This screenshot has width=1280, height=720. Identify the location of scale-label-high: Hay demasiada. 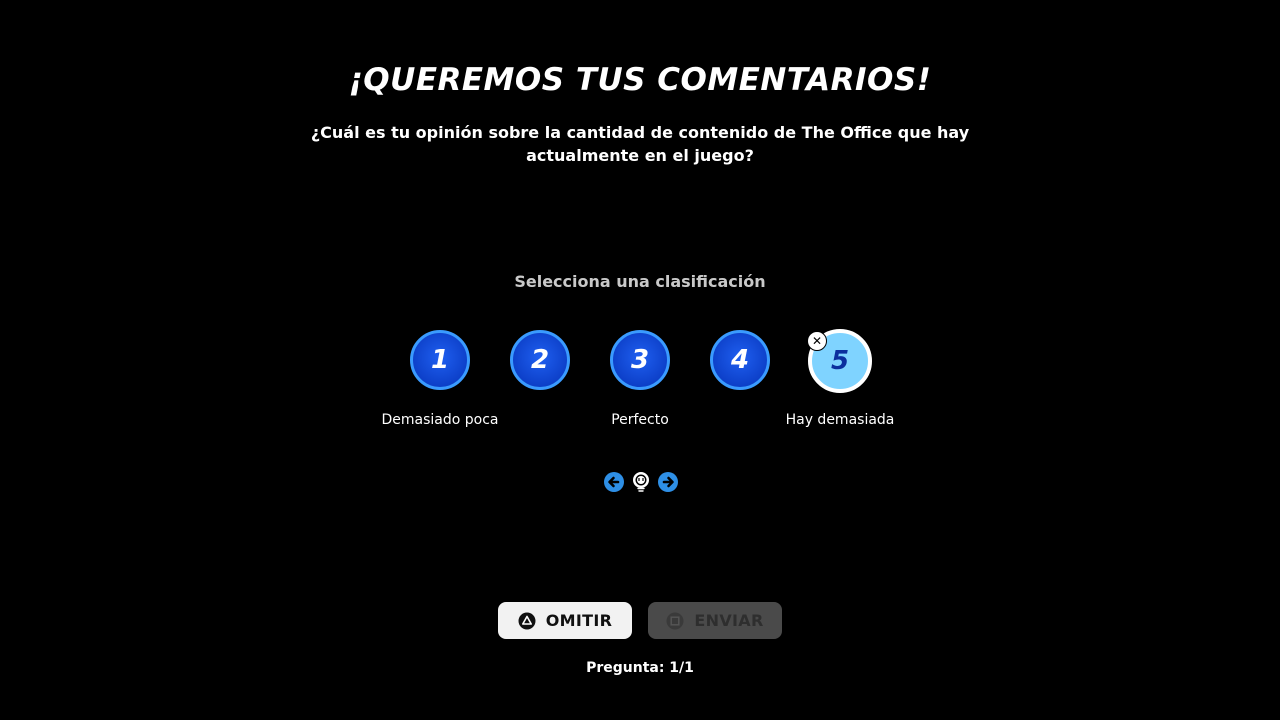
(840, 420).